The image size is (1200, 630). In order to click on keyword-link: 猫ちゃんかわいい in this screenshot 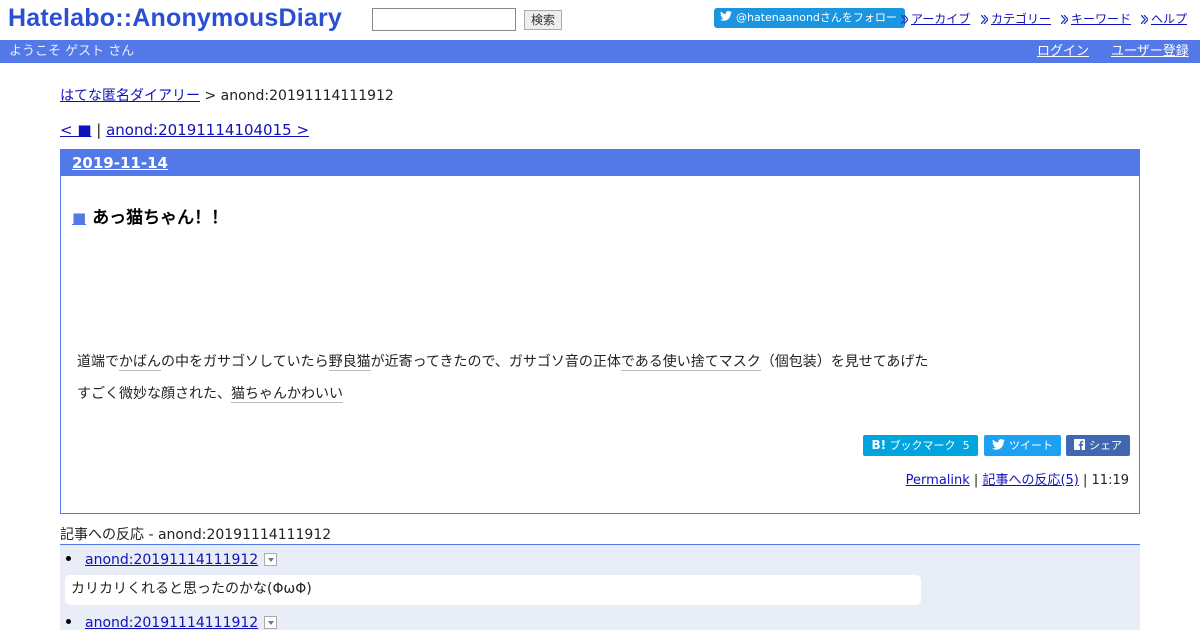, I will do `click(287, 394)`.